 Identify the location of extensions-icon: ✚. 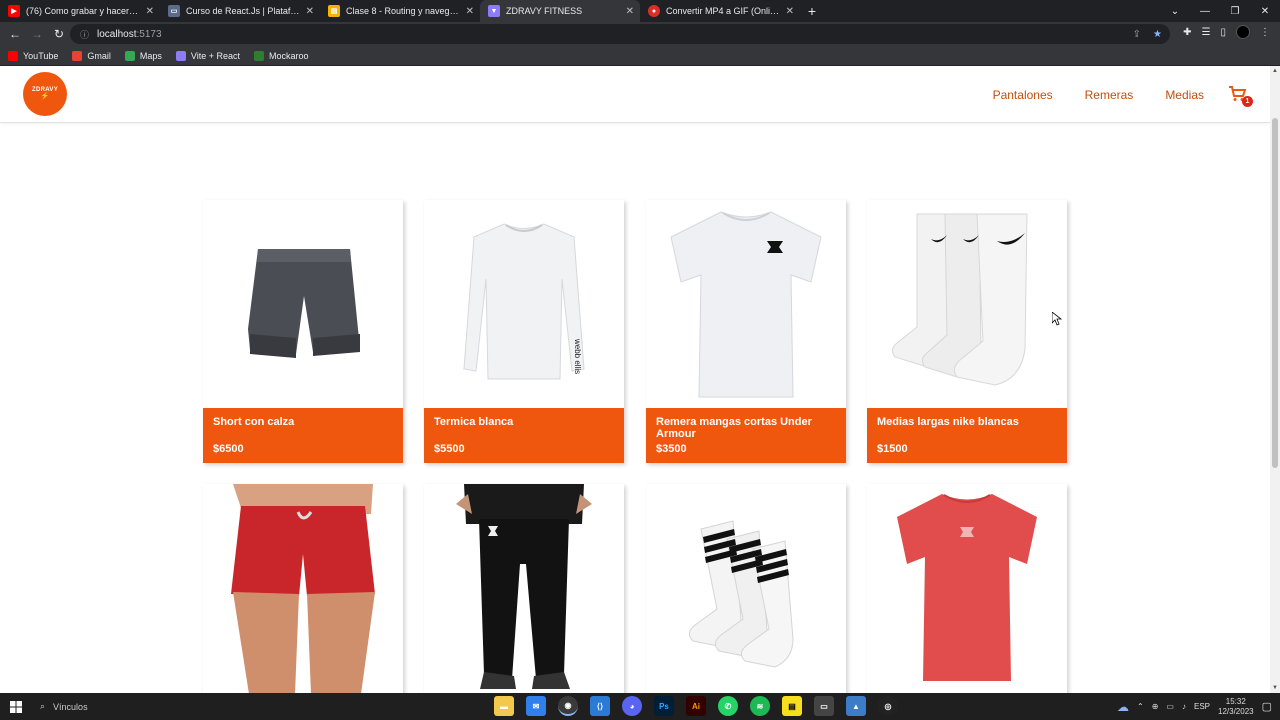
(1187, 32).